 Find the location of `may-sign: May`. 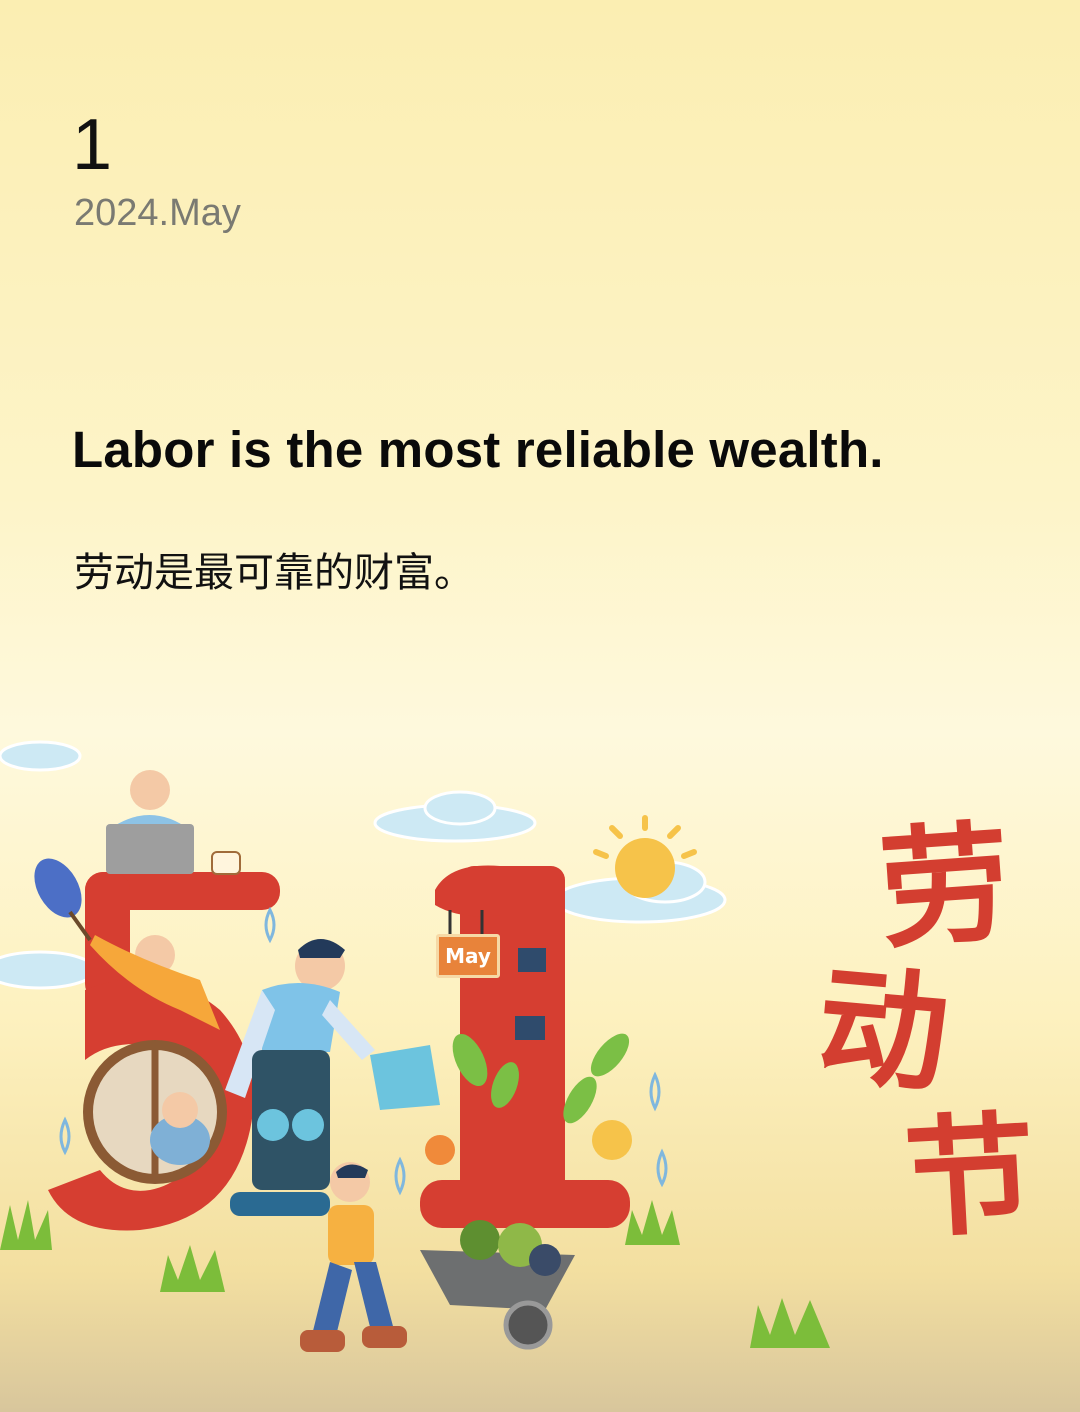

may-sign: May is located at coordinates (468, 956).